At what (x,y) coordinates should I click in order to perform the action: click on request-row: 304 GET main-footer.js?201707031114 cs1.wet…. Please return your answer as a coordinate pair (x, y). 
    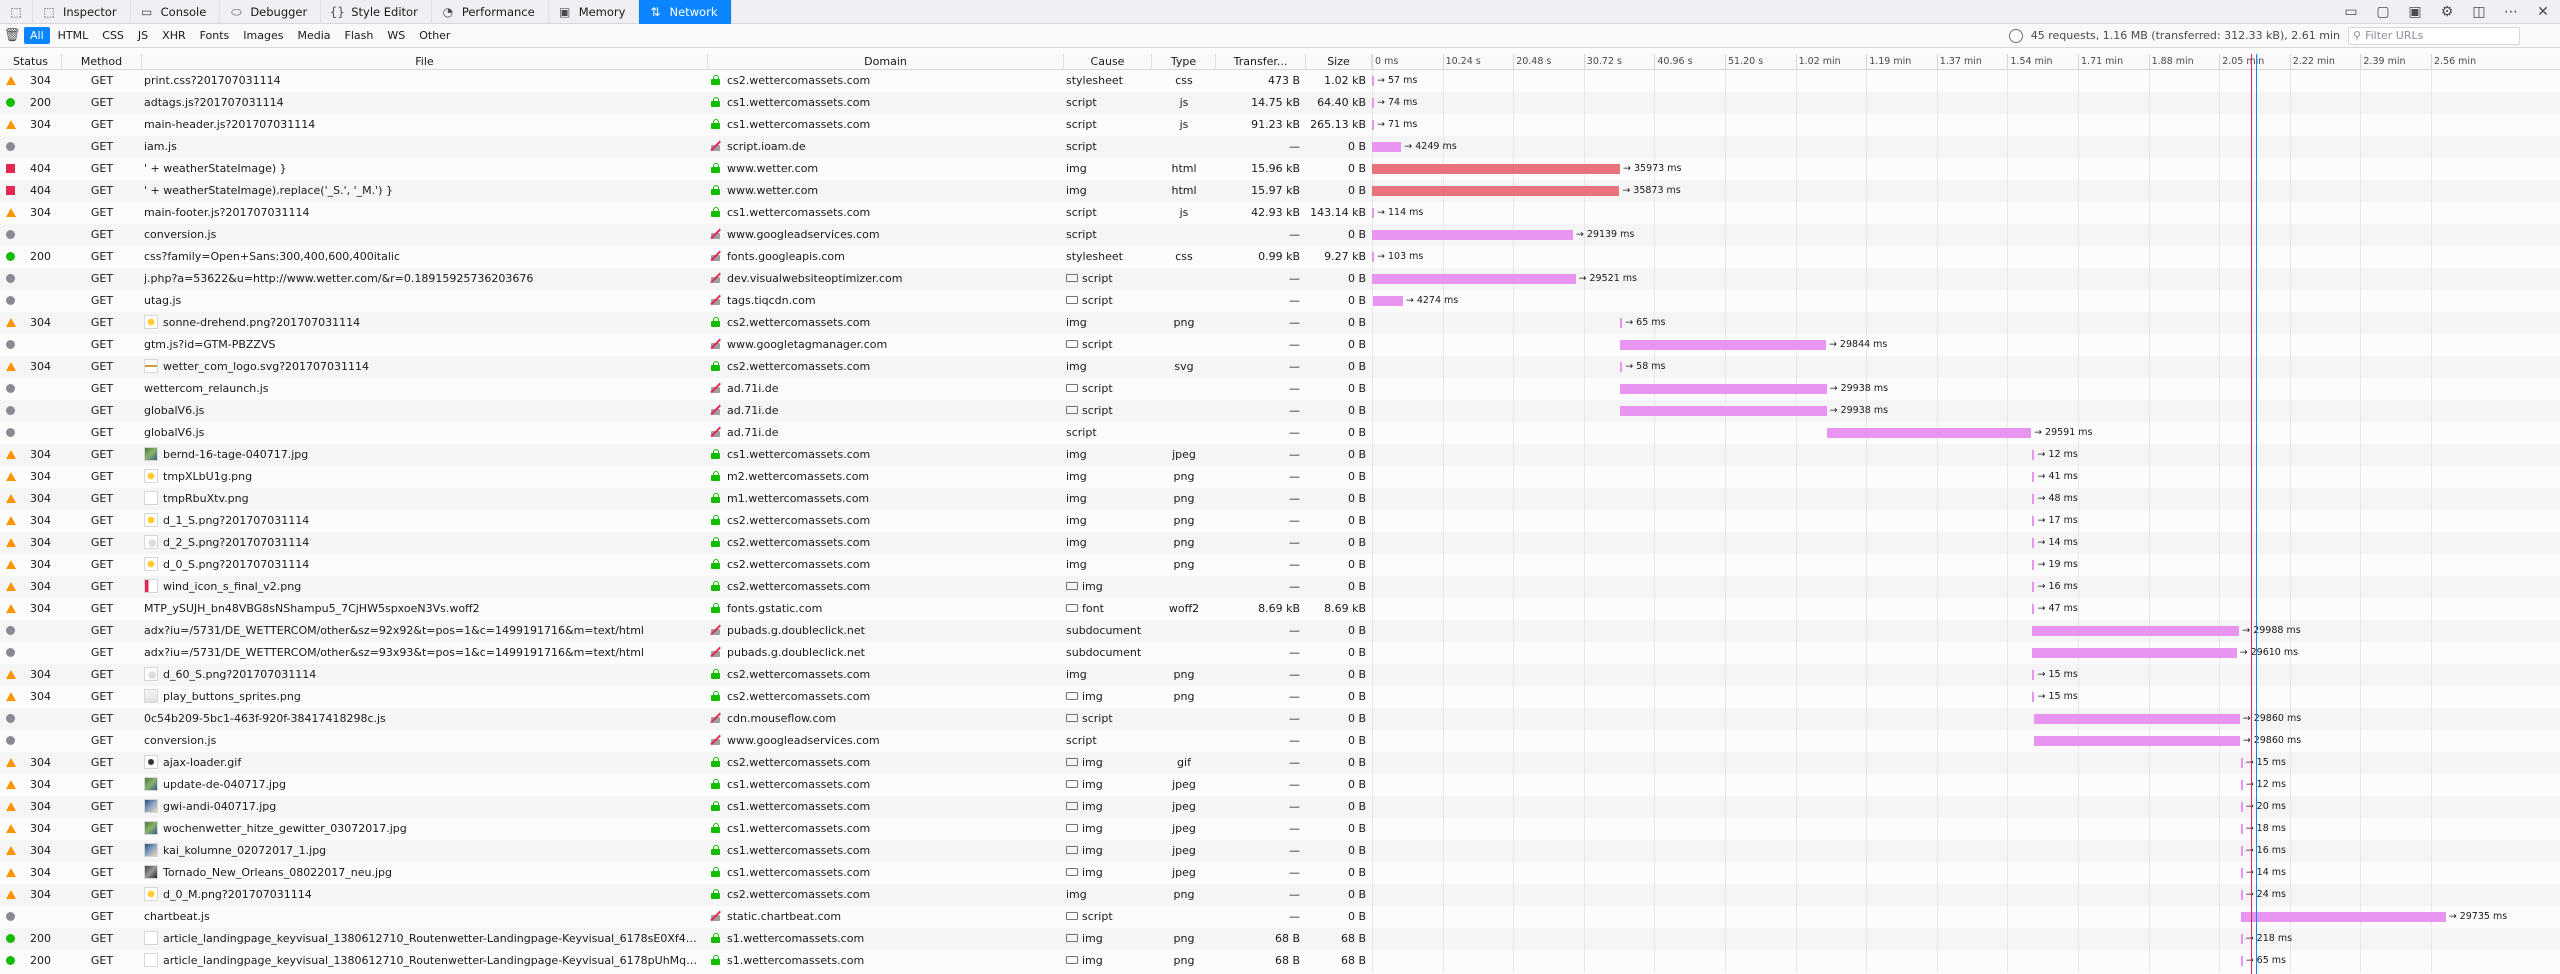
    Looking at the image, I should click on (1280, 213).